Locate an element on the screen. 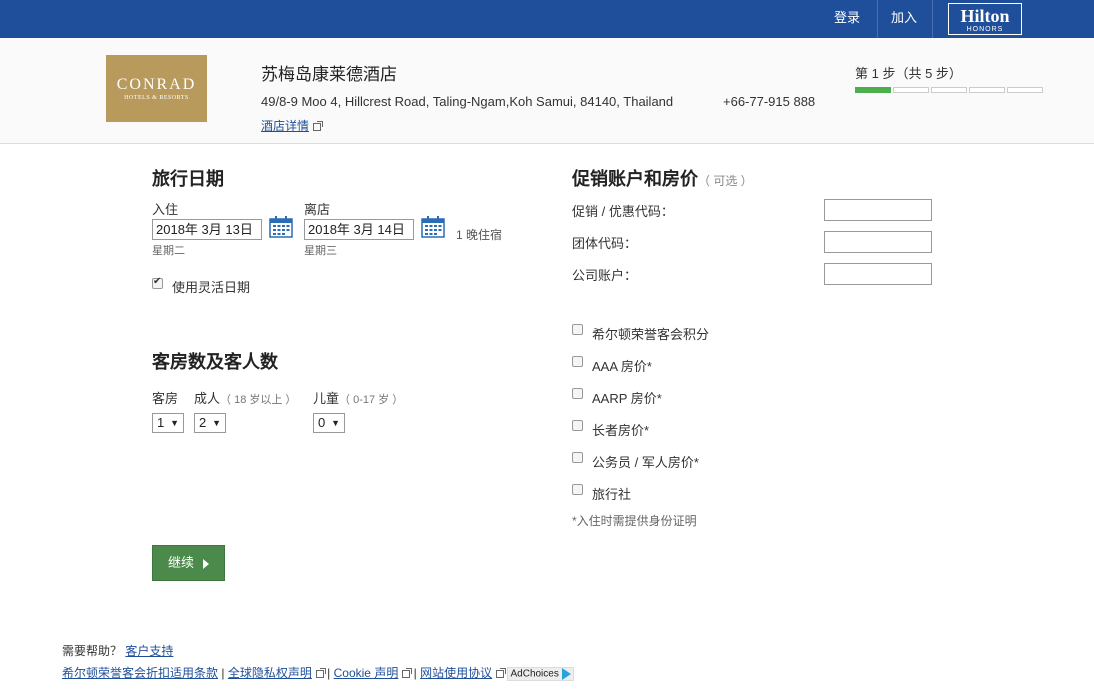  help-label: 需要帮助？ is located at coordinates (92, 651).